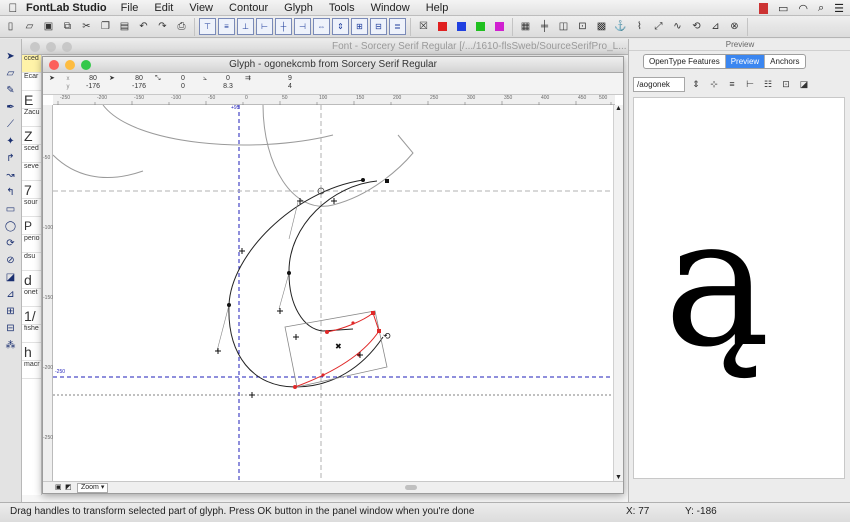 The width and height of the screenshot is (850, 522). What do you see at coordinates (618, 293) in the screenshot?
I see `vertical-scrollbar: ▲ ▼` at bounding box center [618, 293].